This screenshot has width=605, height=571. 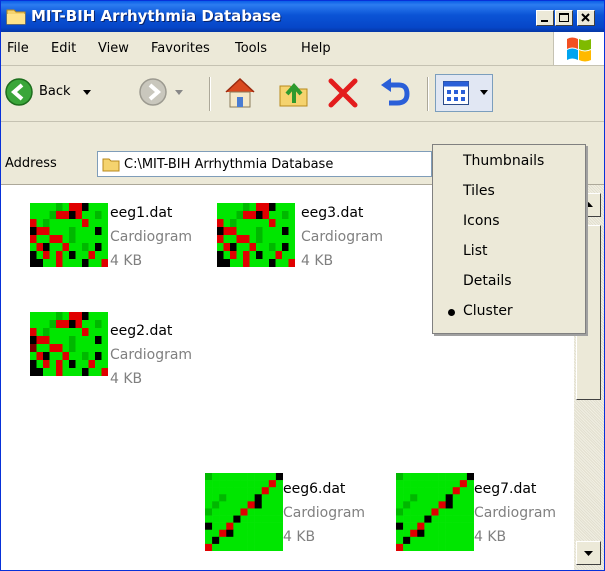 I want to click on close-icon, so click(x=585, y=17).